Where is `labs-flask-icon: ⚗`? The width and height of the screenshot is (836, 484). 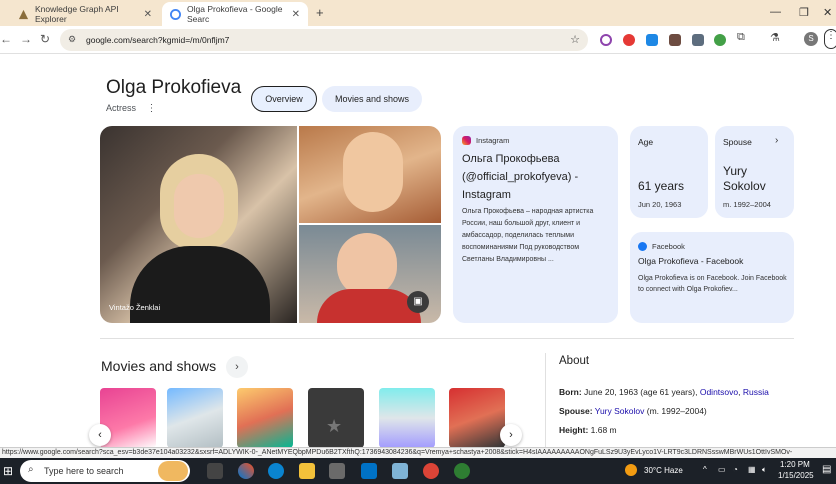
labs-flask-icon: ⚗ is located at coordinates (775, 37).